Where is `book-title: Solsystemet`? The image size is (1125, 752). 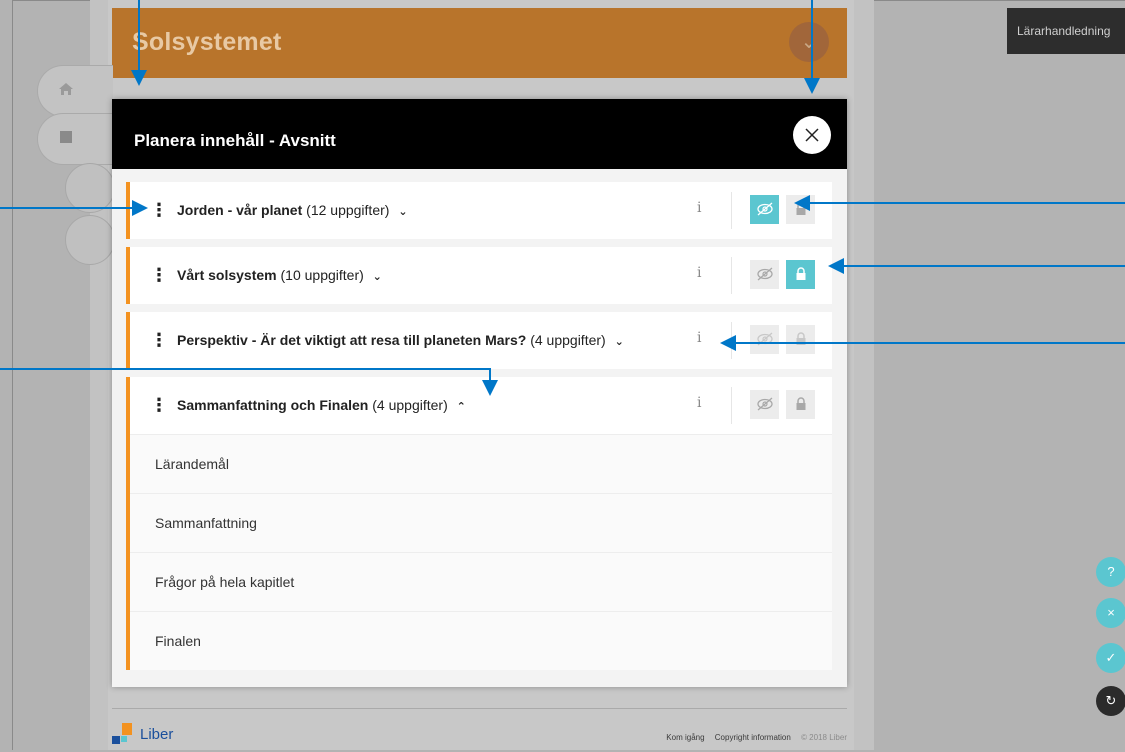
book-title: Solsystemet is located at coordinates (207, 42).